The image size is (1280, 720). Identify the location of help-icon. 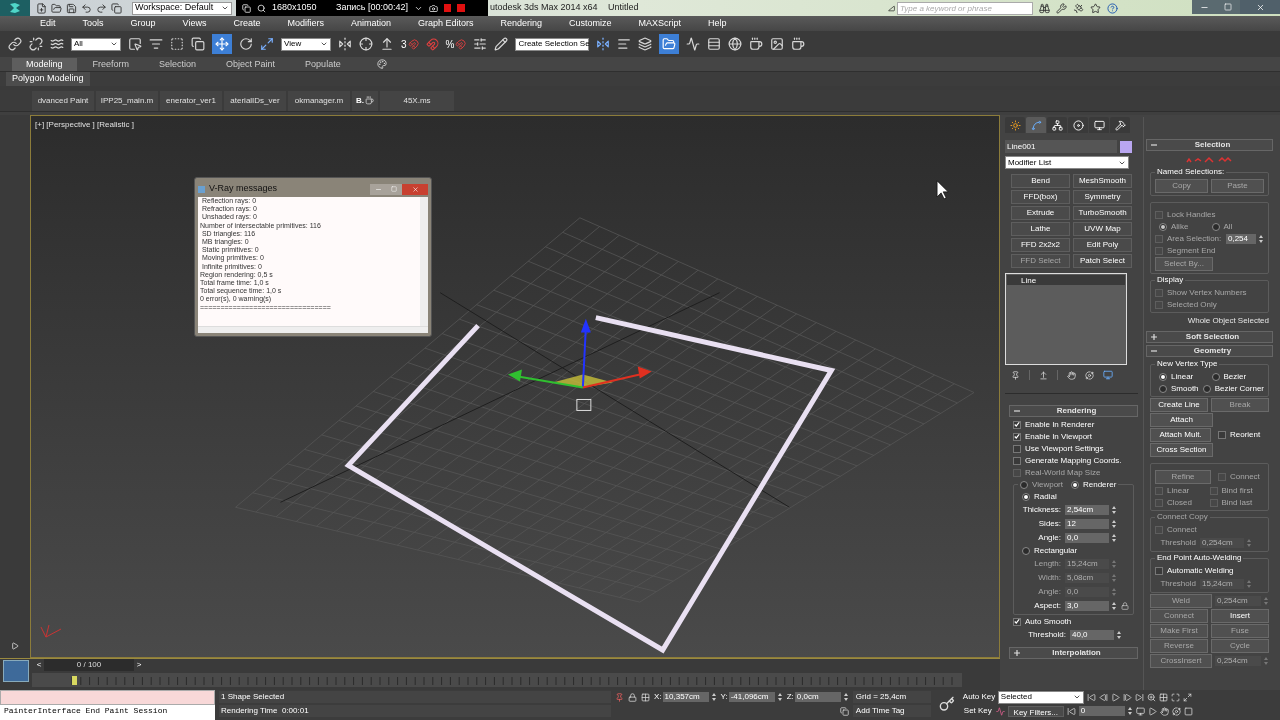
(1112, 8).